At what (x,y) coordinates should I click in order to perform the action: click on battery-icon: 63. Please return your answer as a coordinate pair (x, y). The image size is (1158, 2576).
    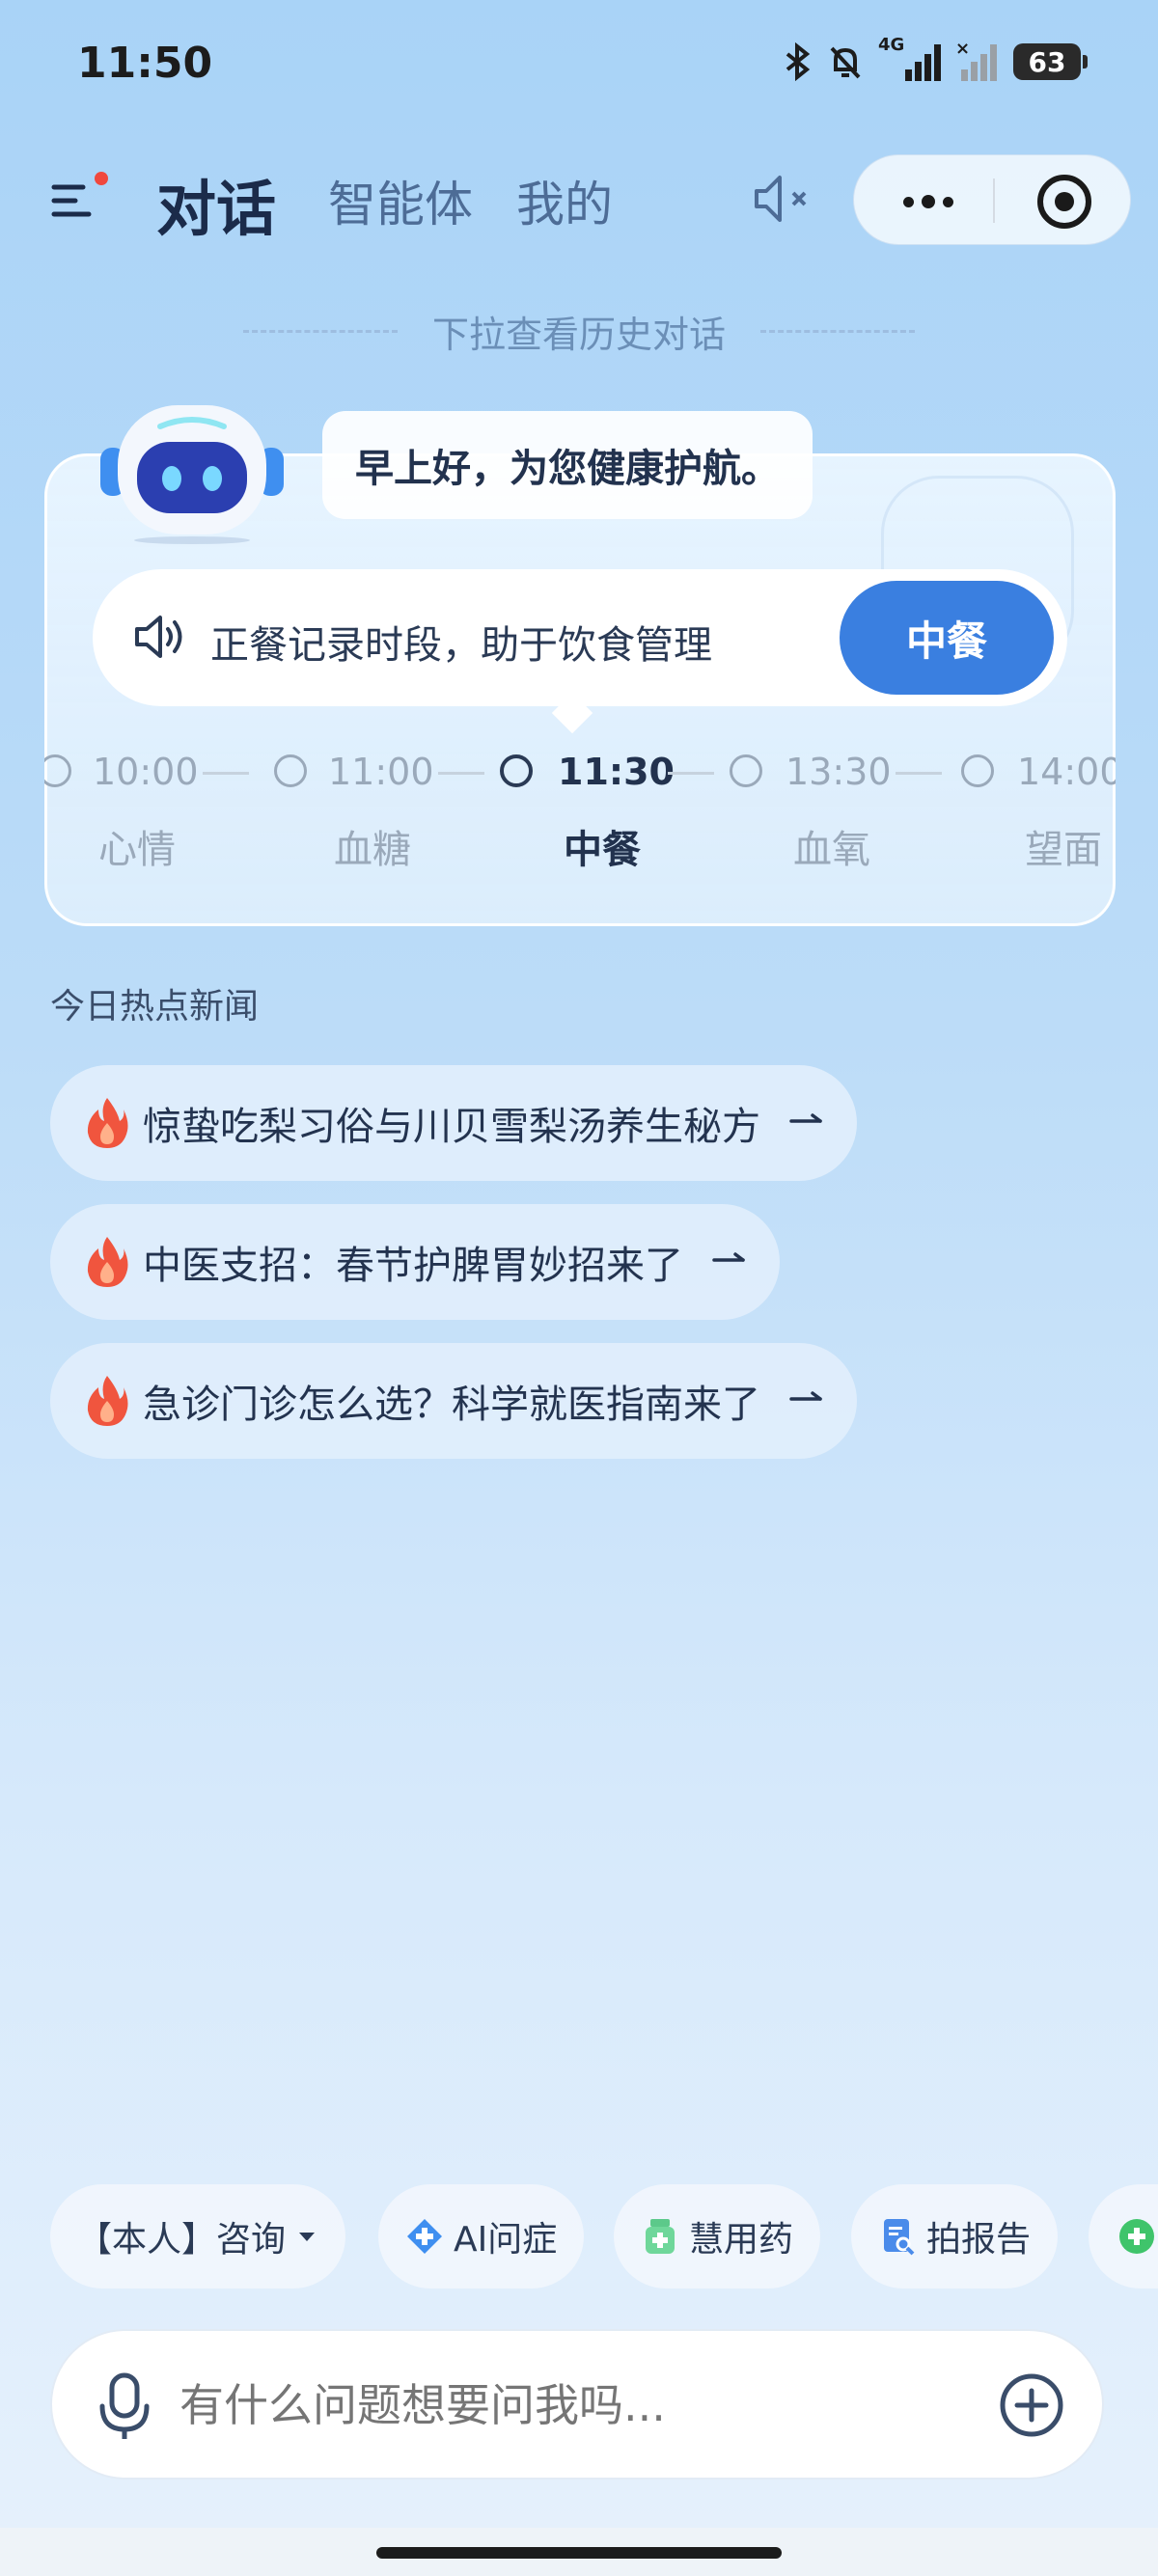
    Looking at the image, I should click on (1050, 61).